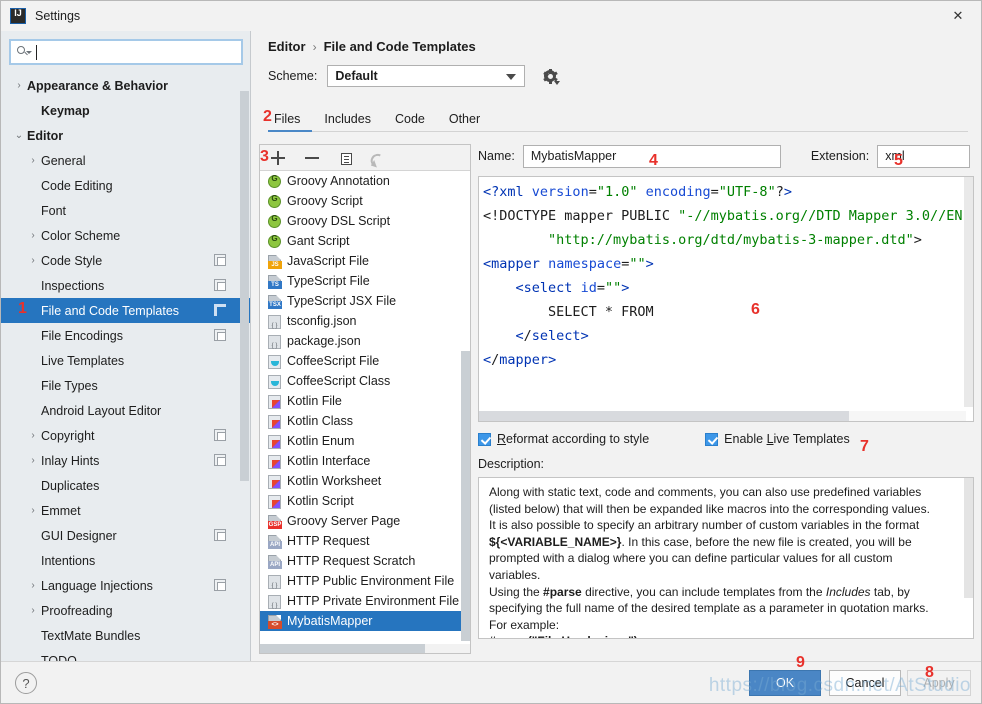 The height and width of the screenshot is (704, 982). I want to click on sidebar-item-copyright: › Copyright, so click(125, 435).